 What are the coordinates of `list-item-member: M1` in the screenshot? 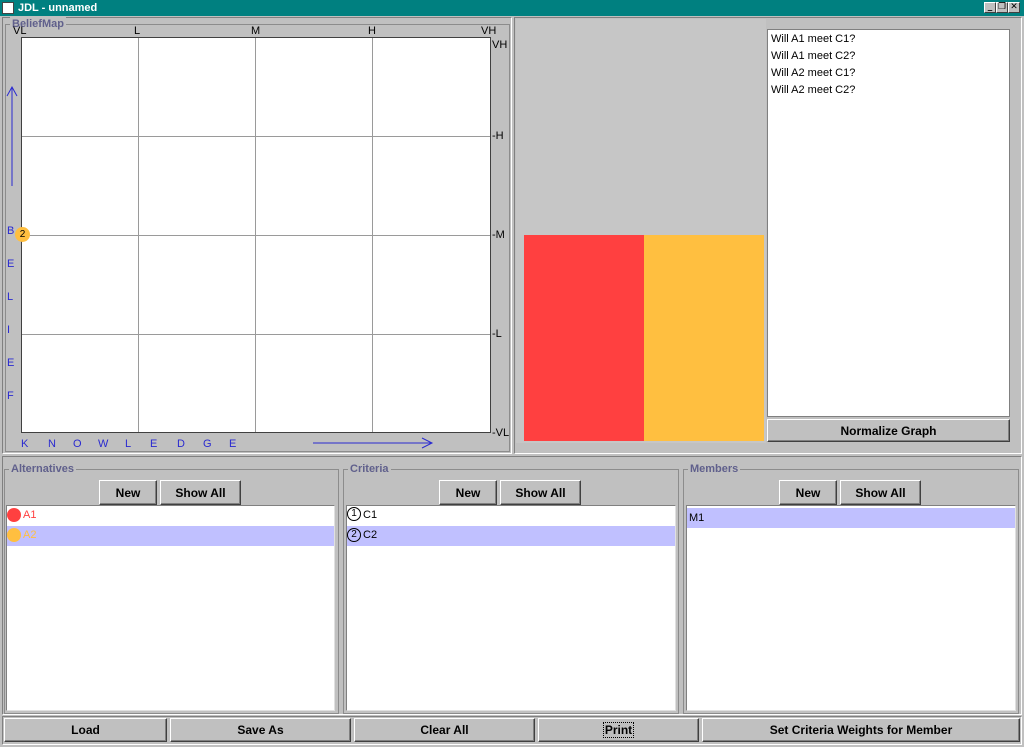 It's located at (851, 518).